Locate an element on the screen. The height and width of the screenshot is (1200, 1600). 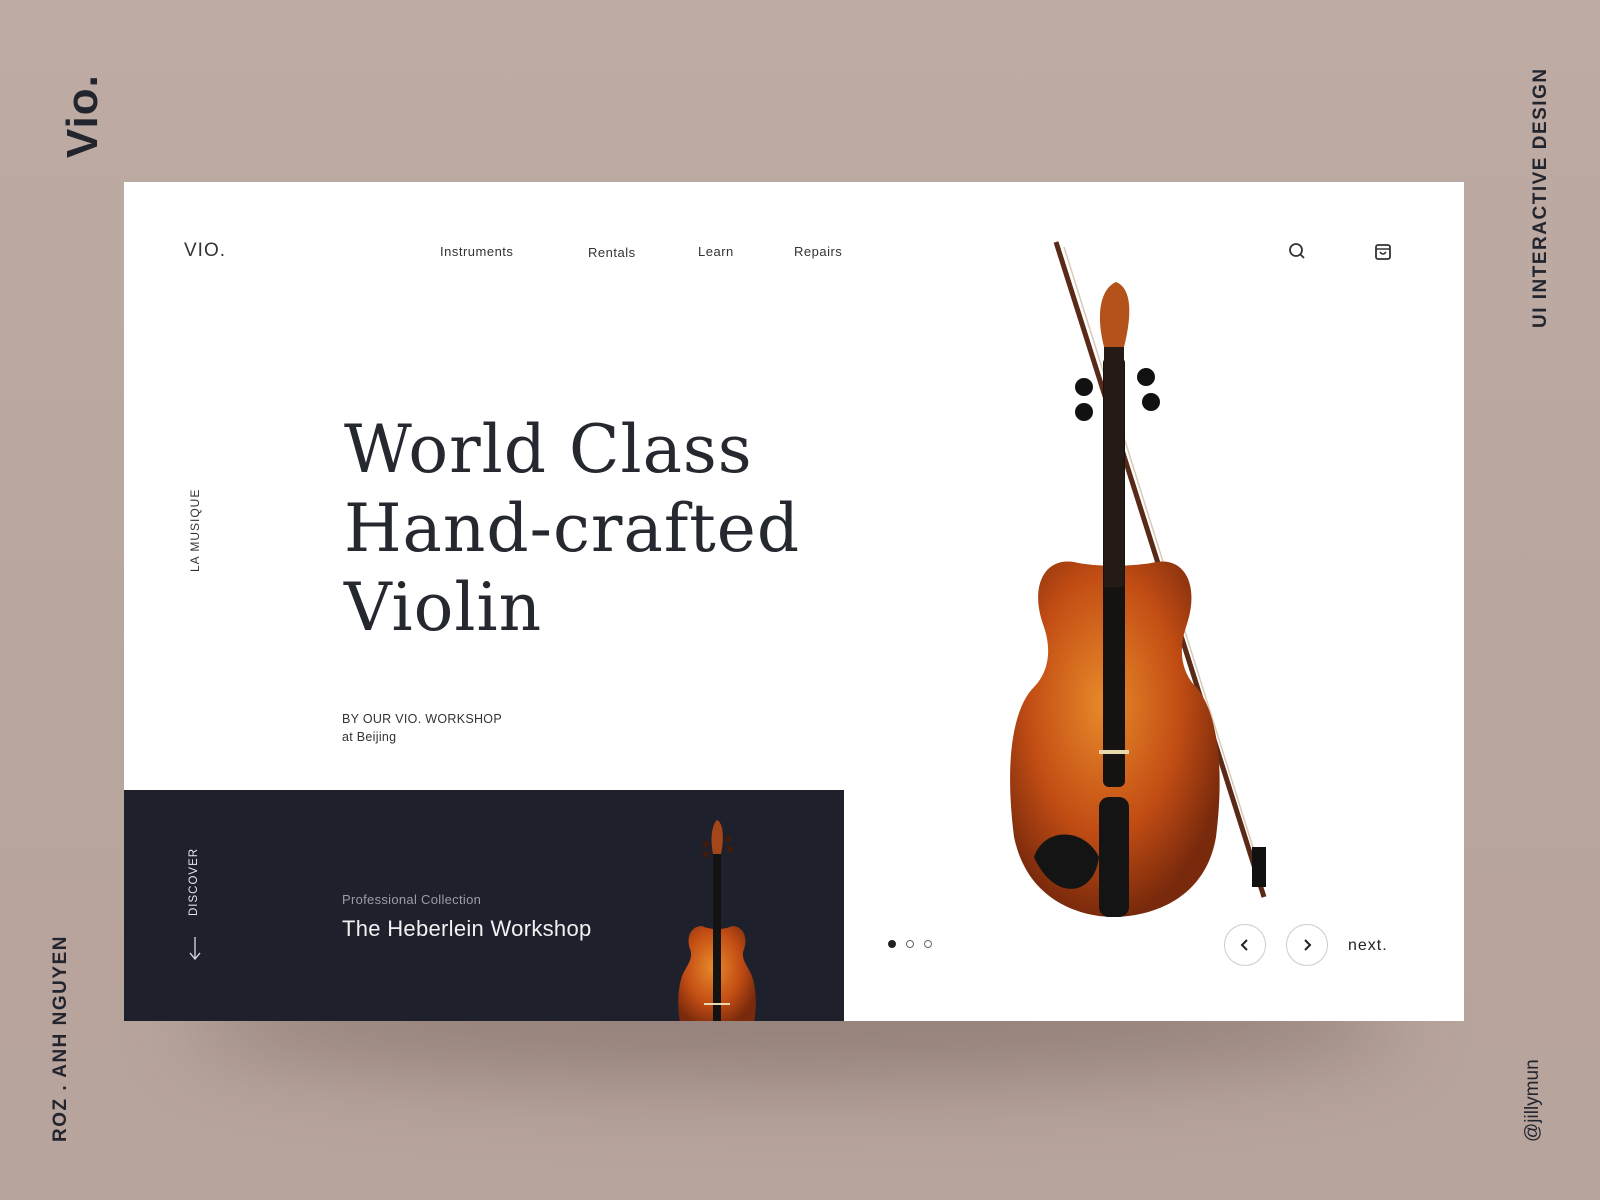
next-label: next. is located at coordinates (1368, 946).